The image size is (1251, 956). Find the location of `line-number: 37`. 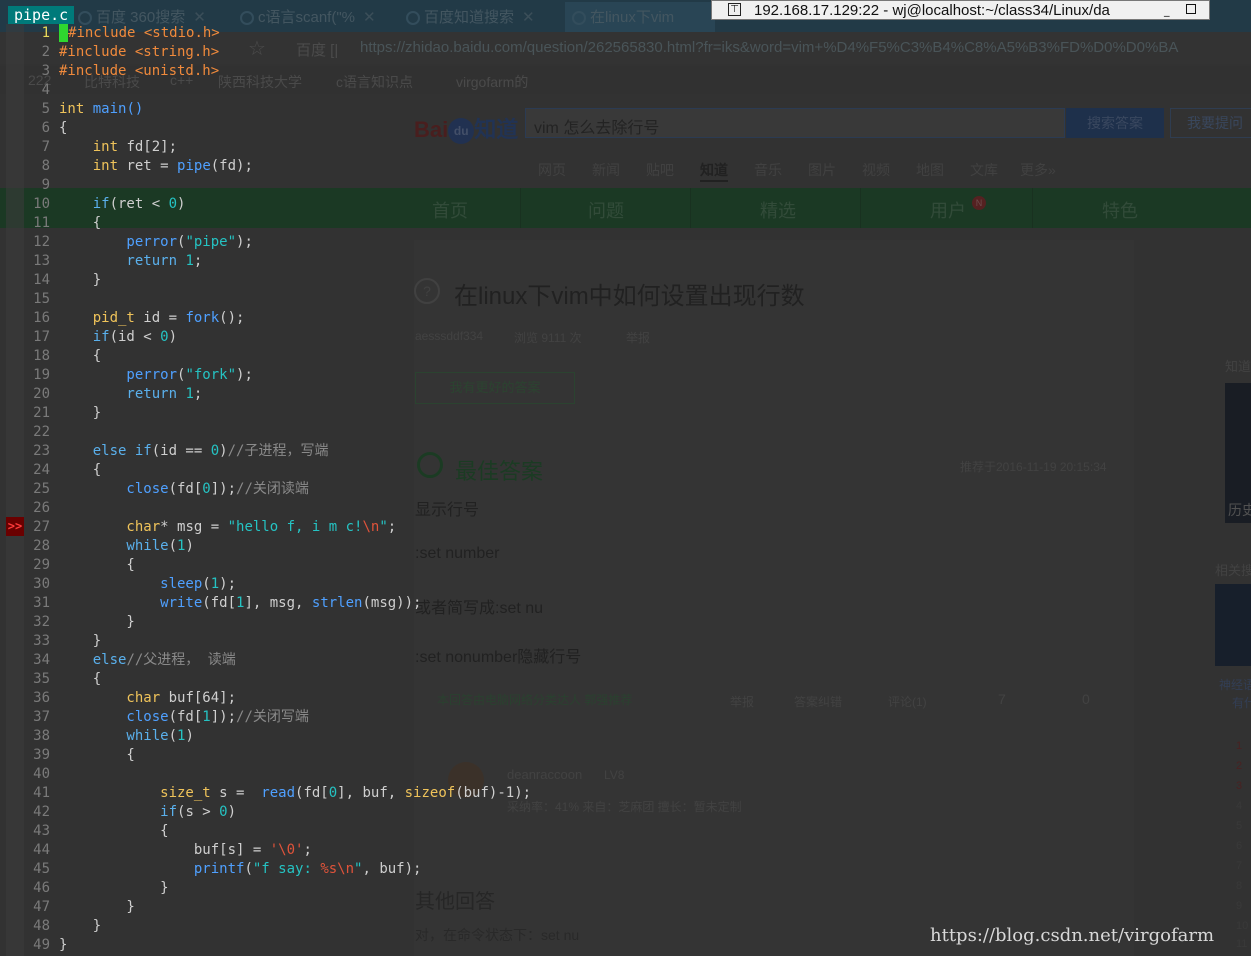

line-number: 37 is located at coordinates (41, 717).